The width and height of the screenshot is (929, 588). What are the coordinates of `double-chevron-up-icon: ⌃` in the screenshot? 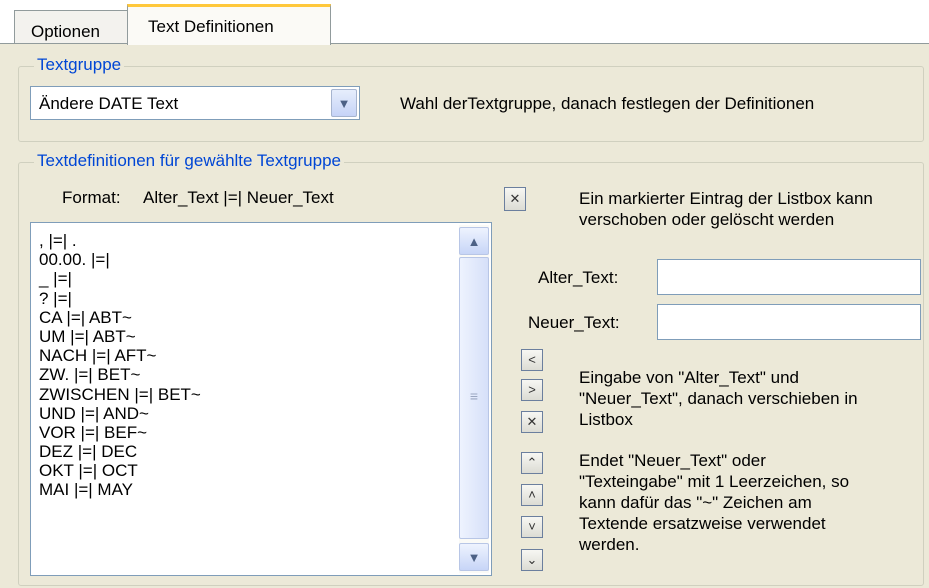 It's located at (532, 462).